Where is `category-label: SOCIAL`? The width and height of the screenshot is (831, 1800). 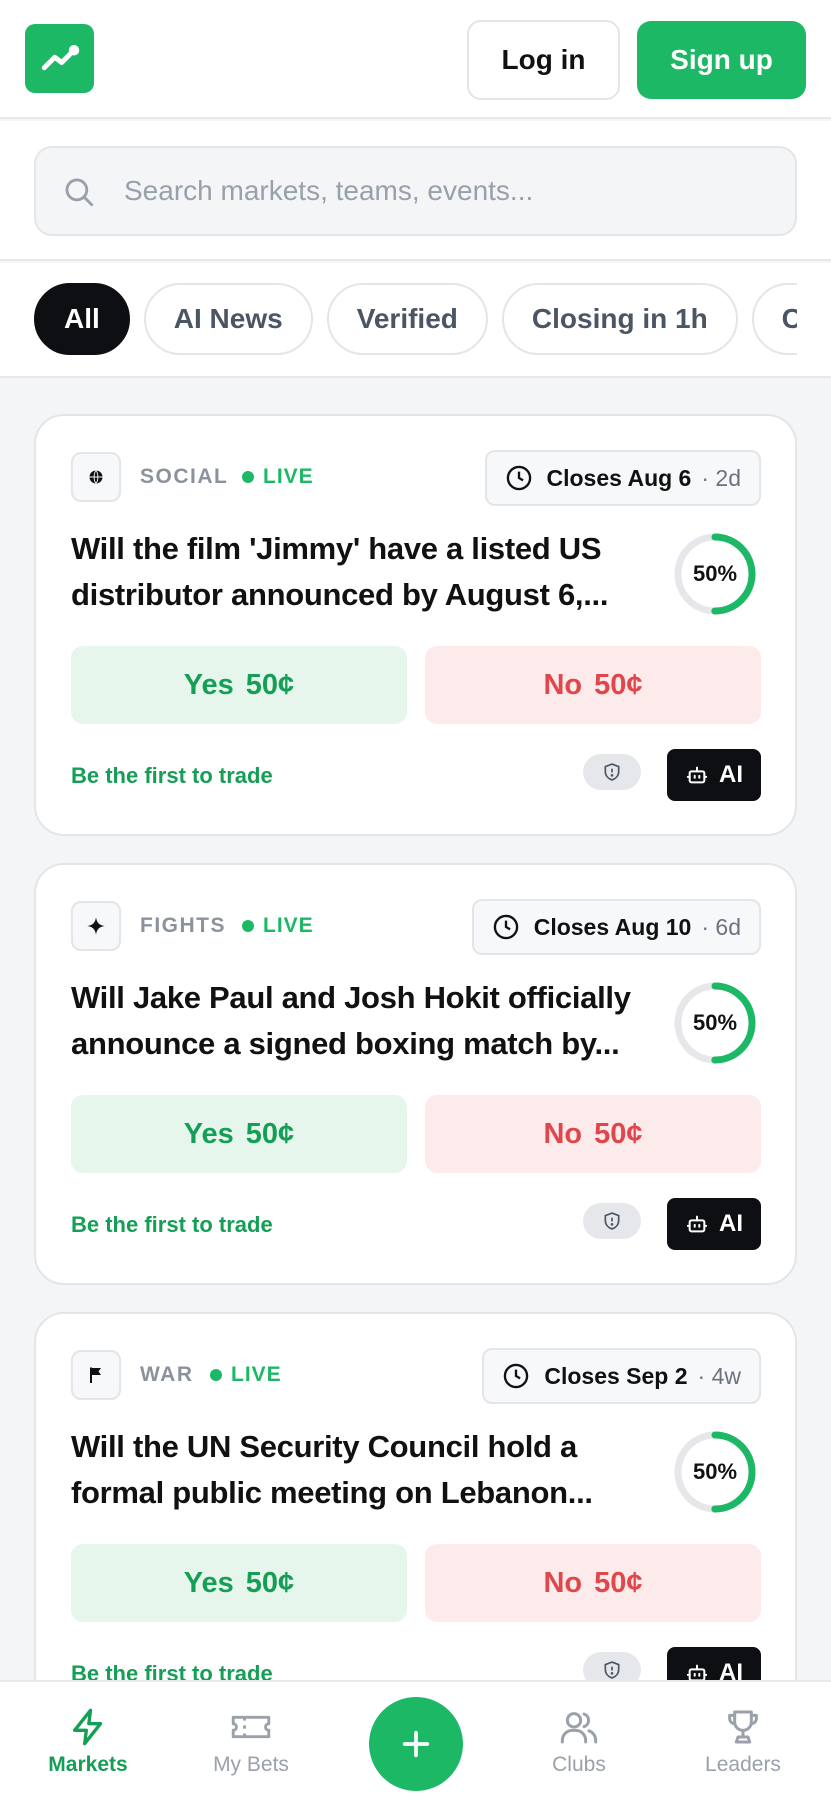 category-label: SOCIAL is located at coordinates (184, 476).